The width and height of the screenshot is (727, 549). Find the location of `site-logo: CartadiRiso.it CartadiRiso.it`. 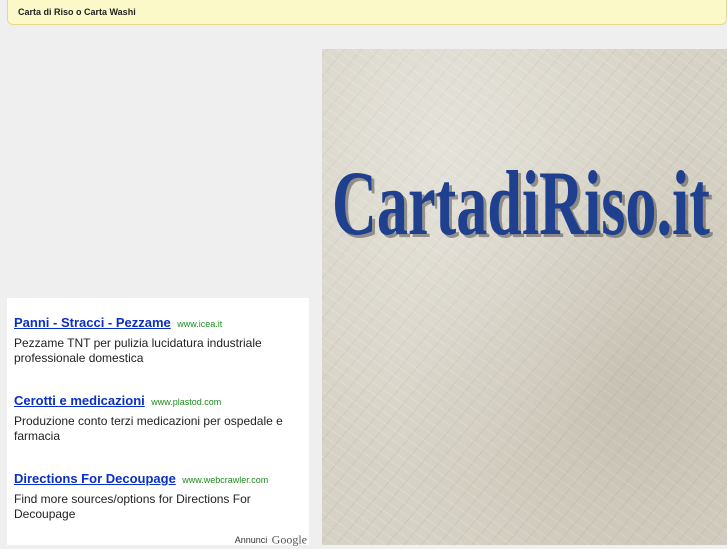

site-logo: CartadiRiso.it CartadiRiso.it is located at coordinates (528, 201).